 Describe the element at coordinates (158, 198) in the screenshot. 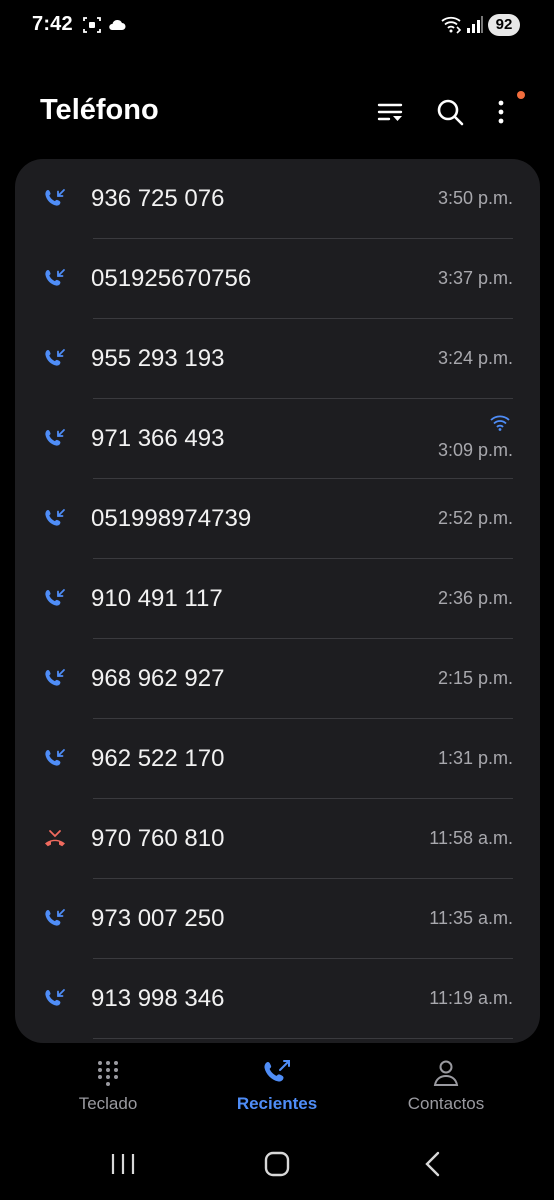

I see `call-number: 936 725 076` at that location.